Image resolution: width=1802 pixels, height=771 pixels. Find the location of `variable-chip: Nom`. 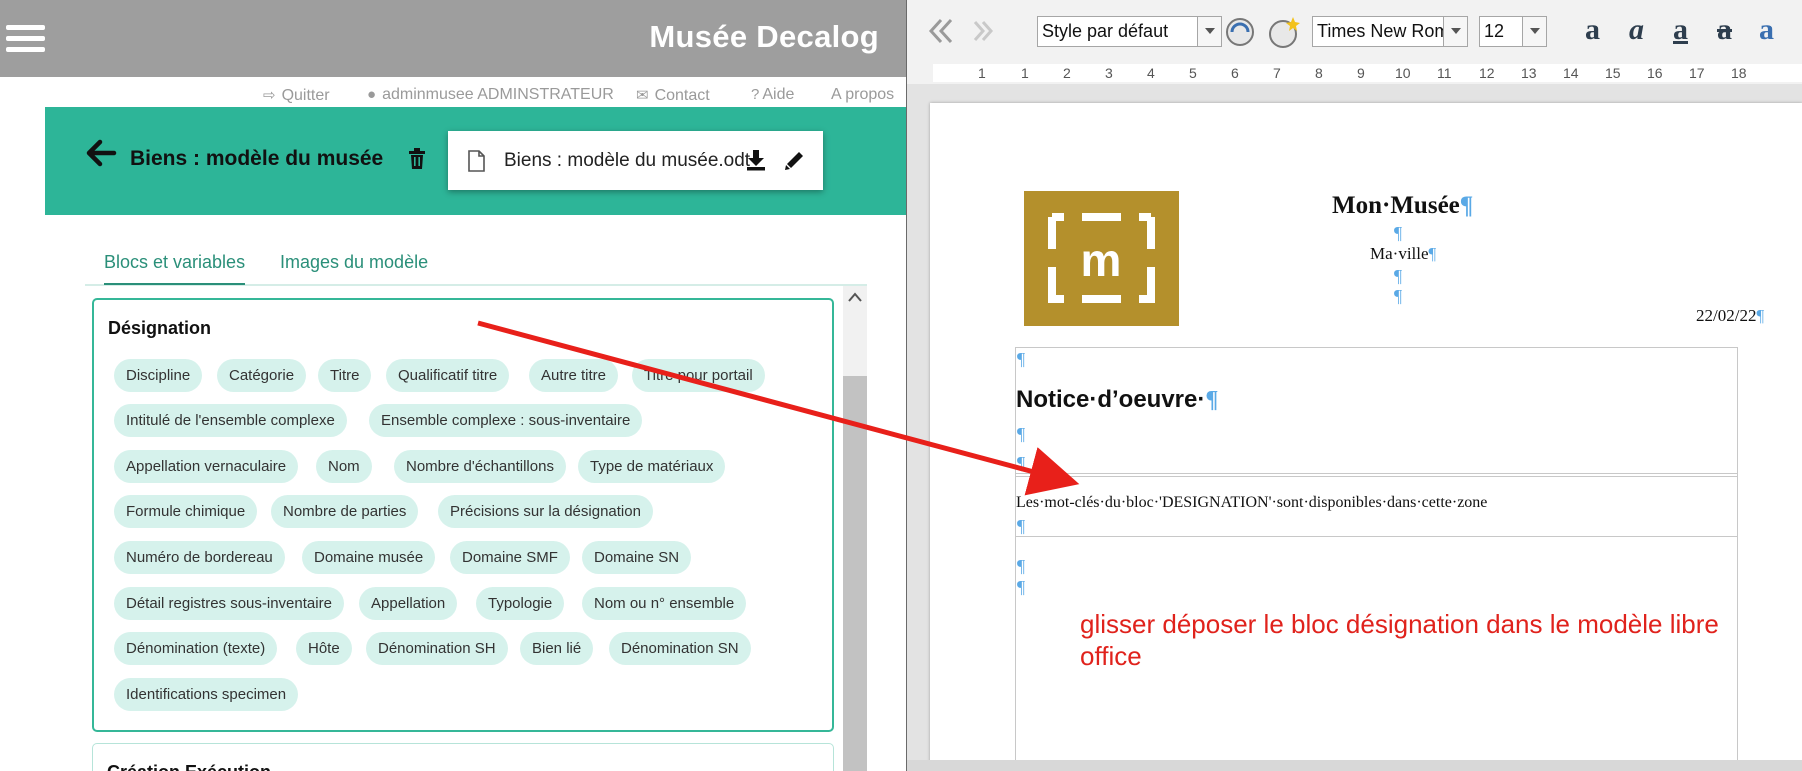

variable-chip: Nom is located at coordinates (344, 466).